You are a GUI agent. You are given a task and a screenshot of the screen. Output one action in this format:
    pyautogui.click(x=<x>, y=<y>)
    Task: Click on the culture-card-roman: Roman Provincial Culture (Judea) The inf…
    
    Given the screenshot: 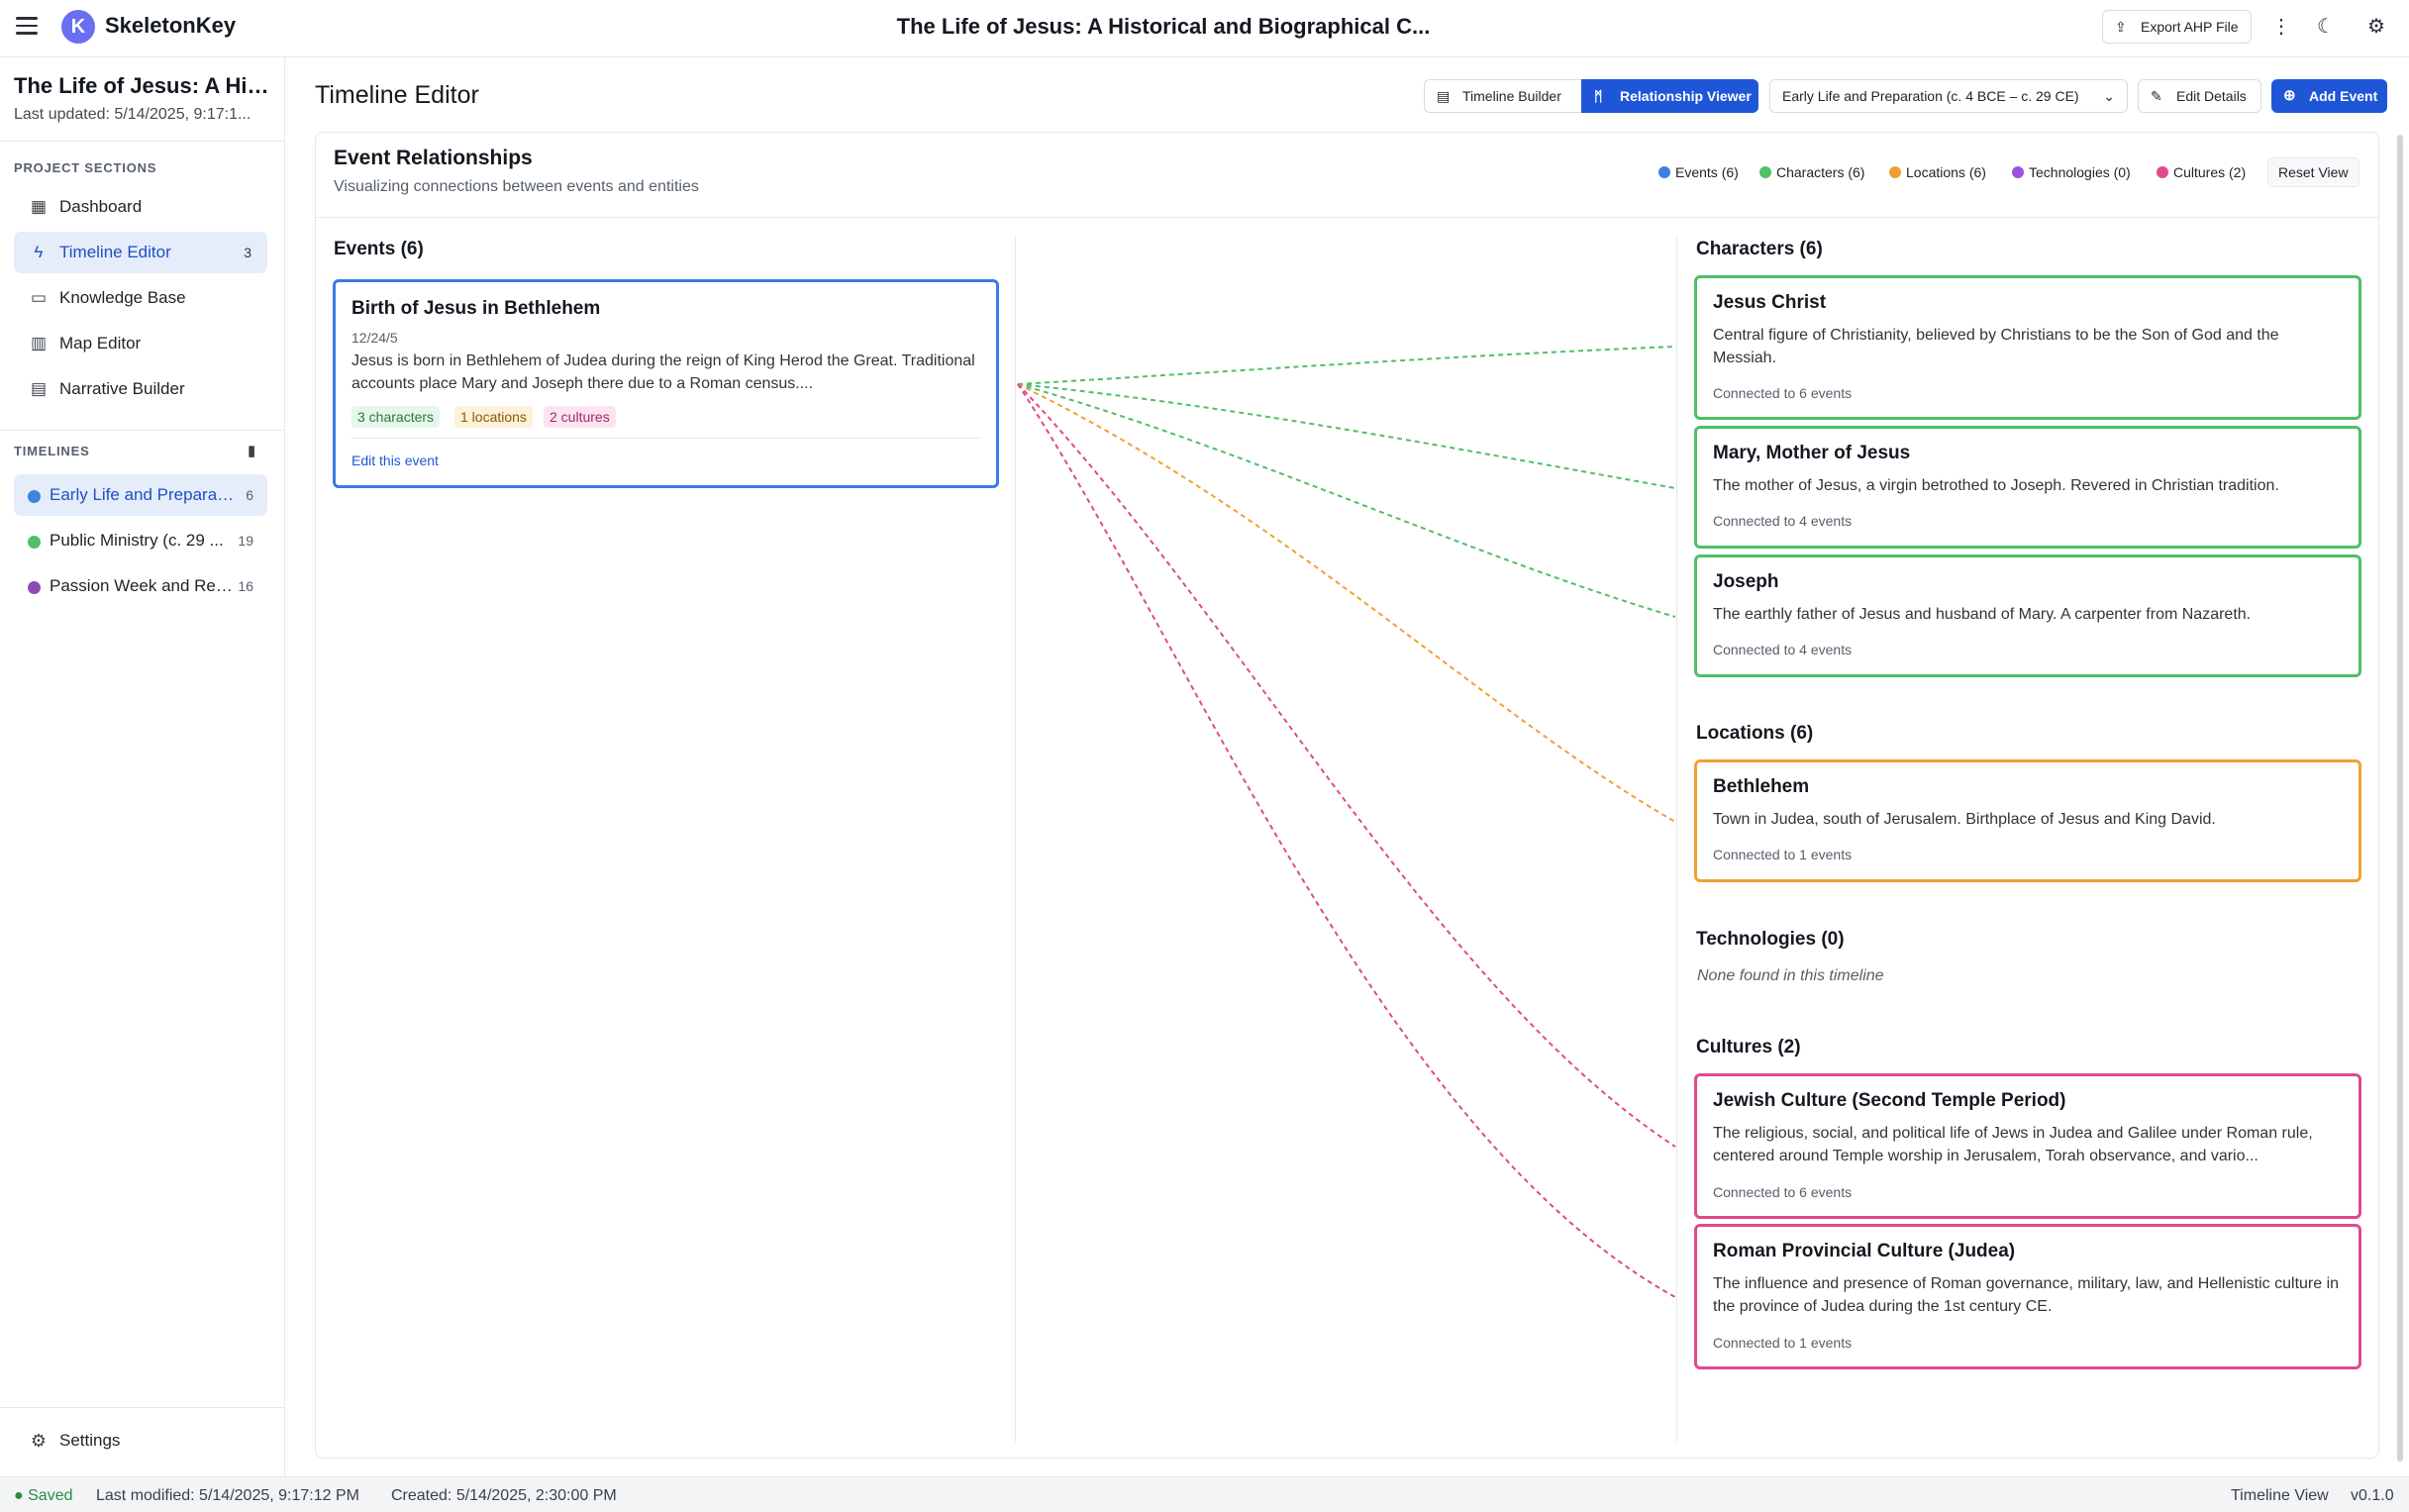 What is the action you would take?
    pyautogui.click(x=2027, y=1296)
    